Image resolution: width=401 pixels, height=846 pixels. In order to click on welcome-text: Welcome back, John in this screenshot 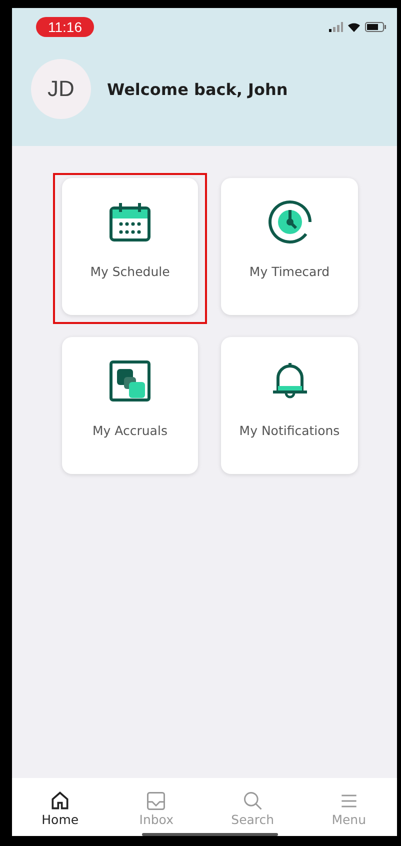, I will do `click(197, 89)`.